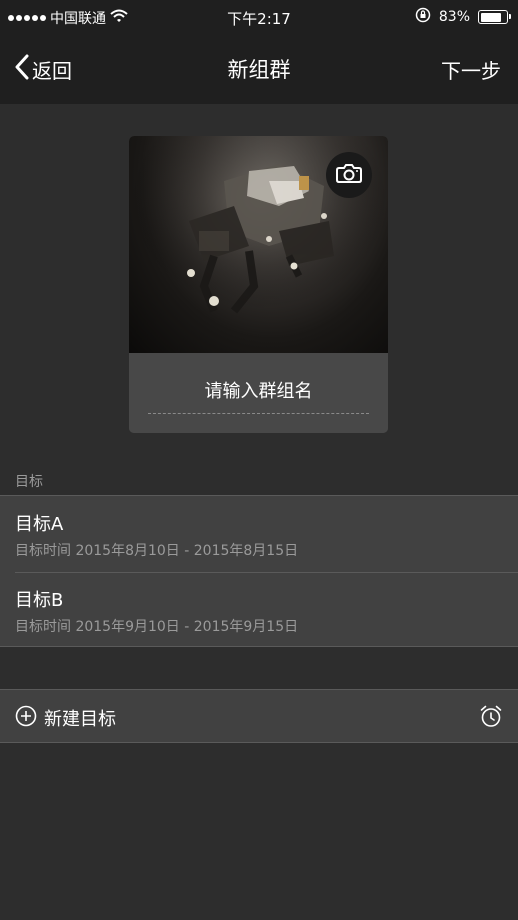 This screenshot has height=920, width=518. What do you see at coordinates (494, 17) in the screenshot?
I see `battery-icon` at bounding box center [494, 17].